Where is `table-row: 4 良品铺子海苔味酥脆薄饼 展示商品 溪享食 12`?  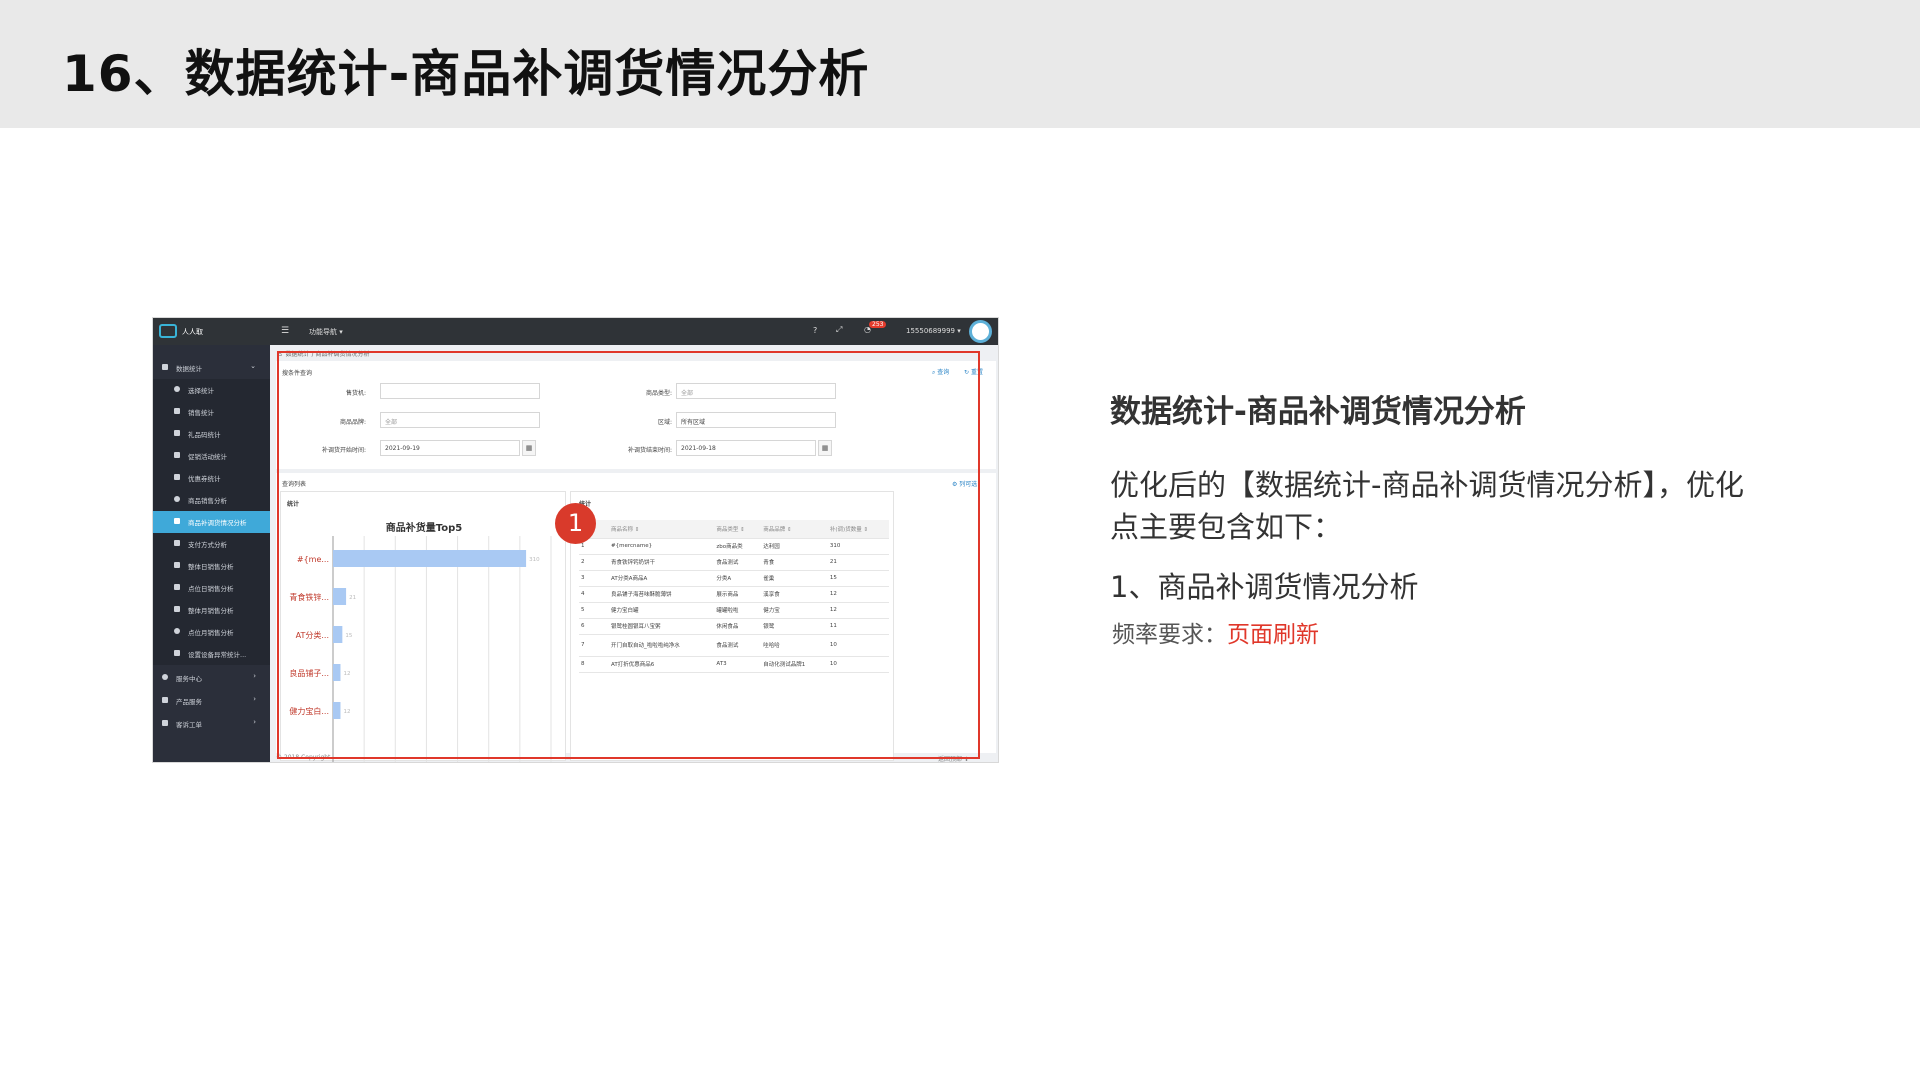 table-row: 4 良品铺子海苔味酥脆薄饼 展示商品 溪享食 12 is located at coordinates (734, 594).